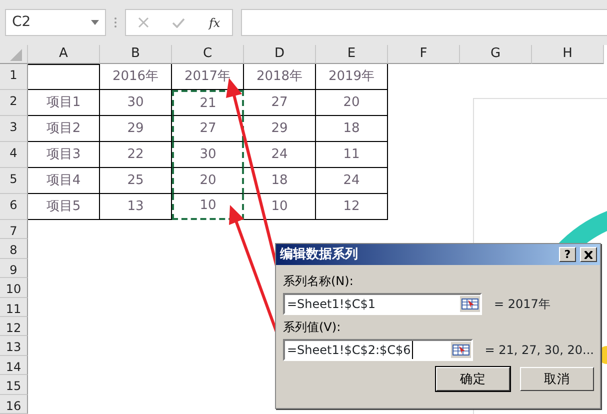  Describe the element at coordinates (352, 54) in the screenshot. I see `column-header: E` at that location.